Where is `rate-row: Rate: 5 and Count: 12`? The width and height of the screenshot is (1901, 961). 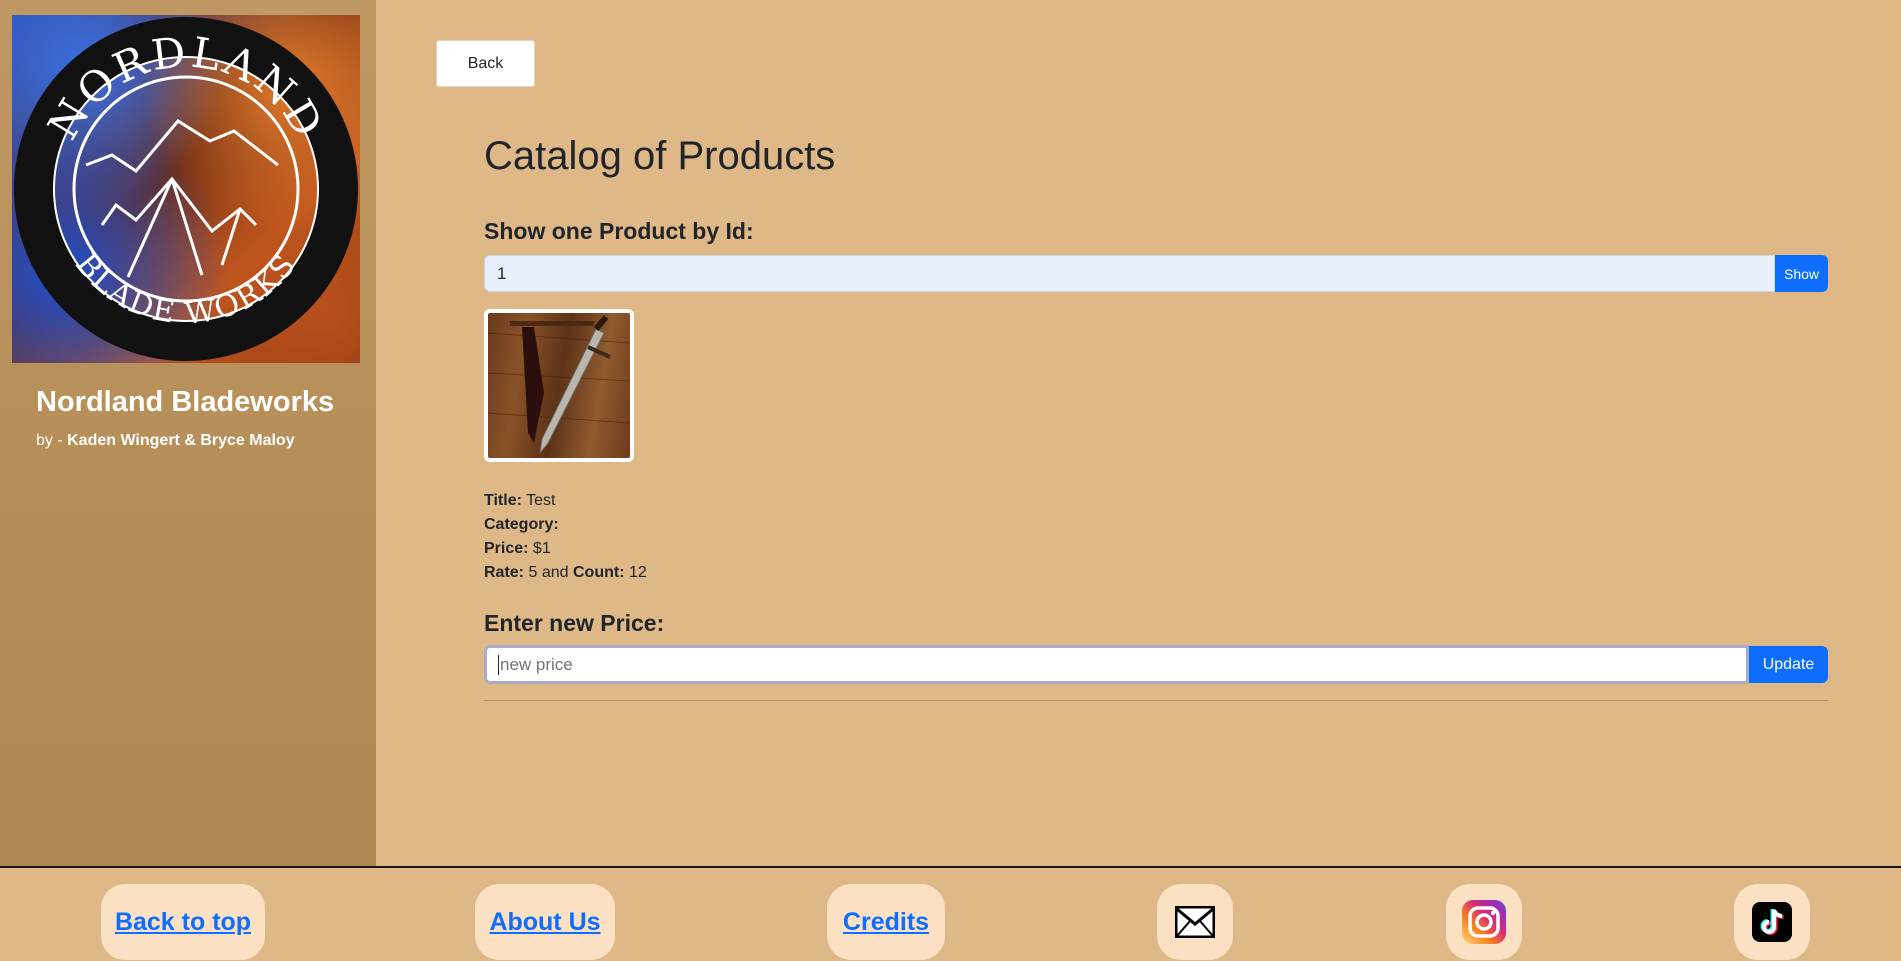 rate-row: Rate: 5 and Count: 12 is located at coordinates (565, 573).